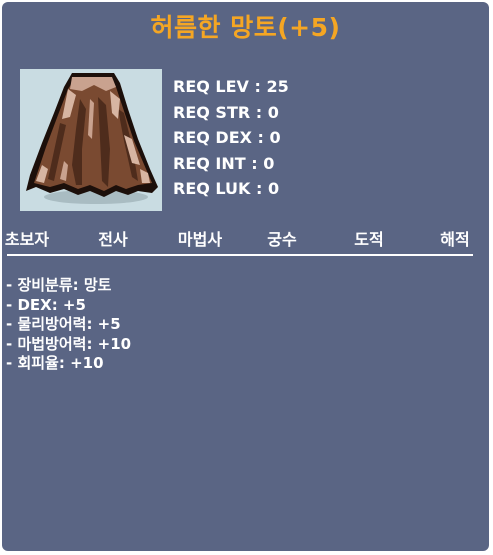 This screenshot has width=493, height=555. Describe the element at coordinates (59, 285) in the screenshot. I see `stat-category: - 장비분류: 망토` at that location.